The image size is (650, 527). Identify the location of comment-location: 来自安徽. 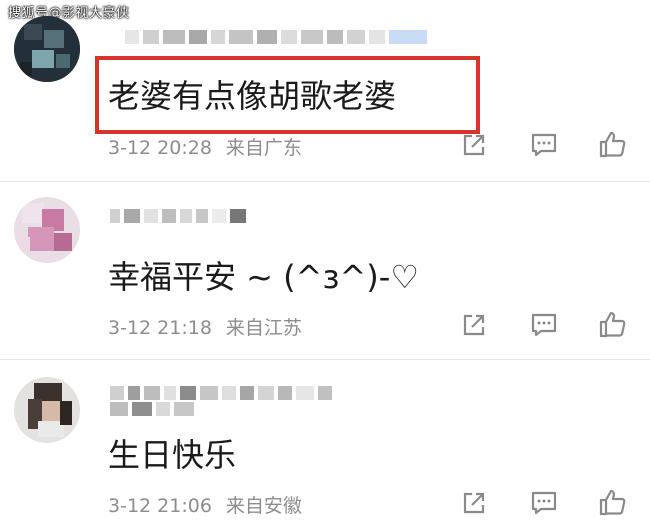
(263, 506).